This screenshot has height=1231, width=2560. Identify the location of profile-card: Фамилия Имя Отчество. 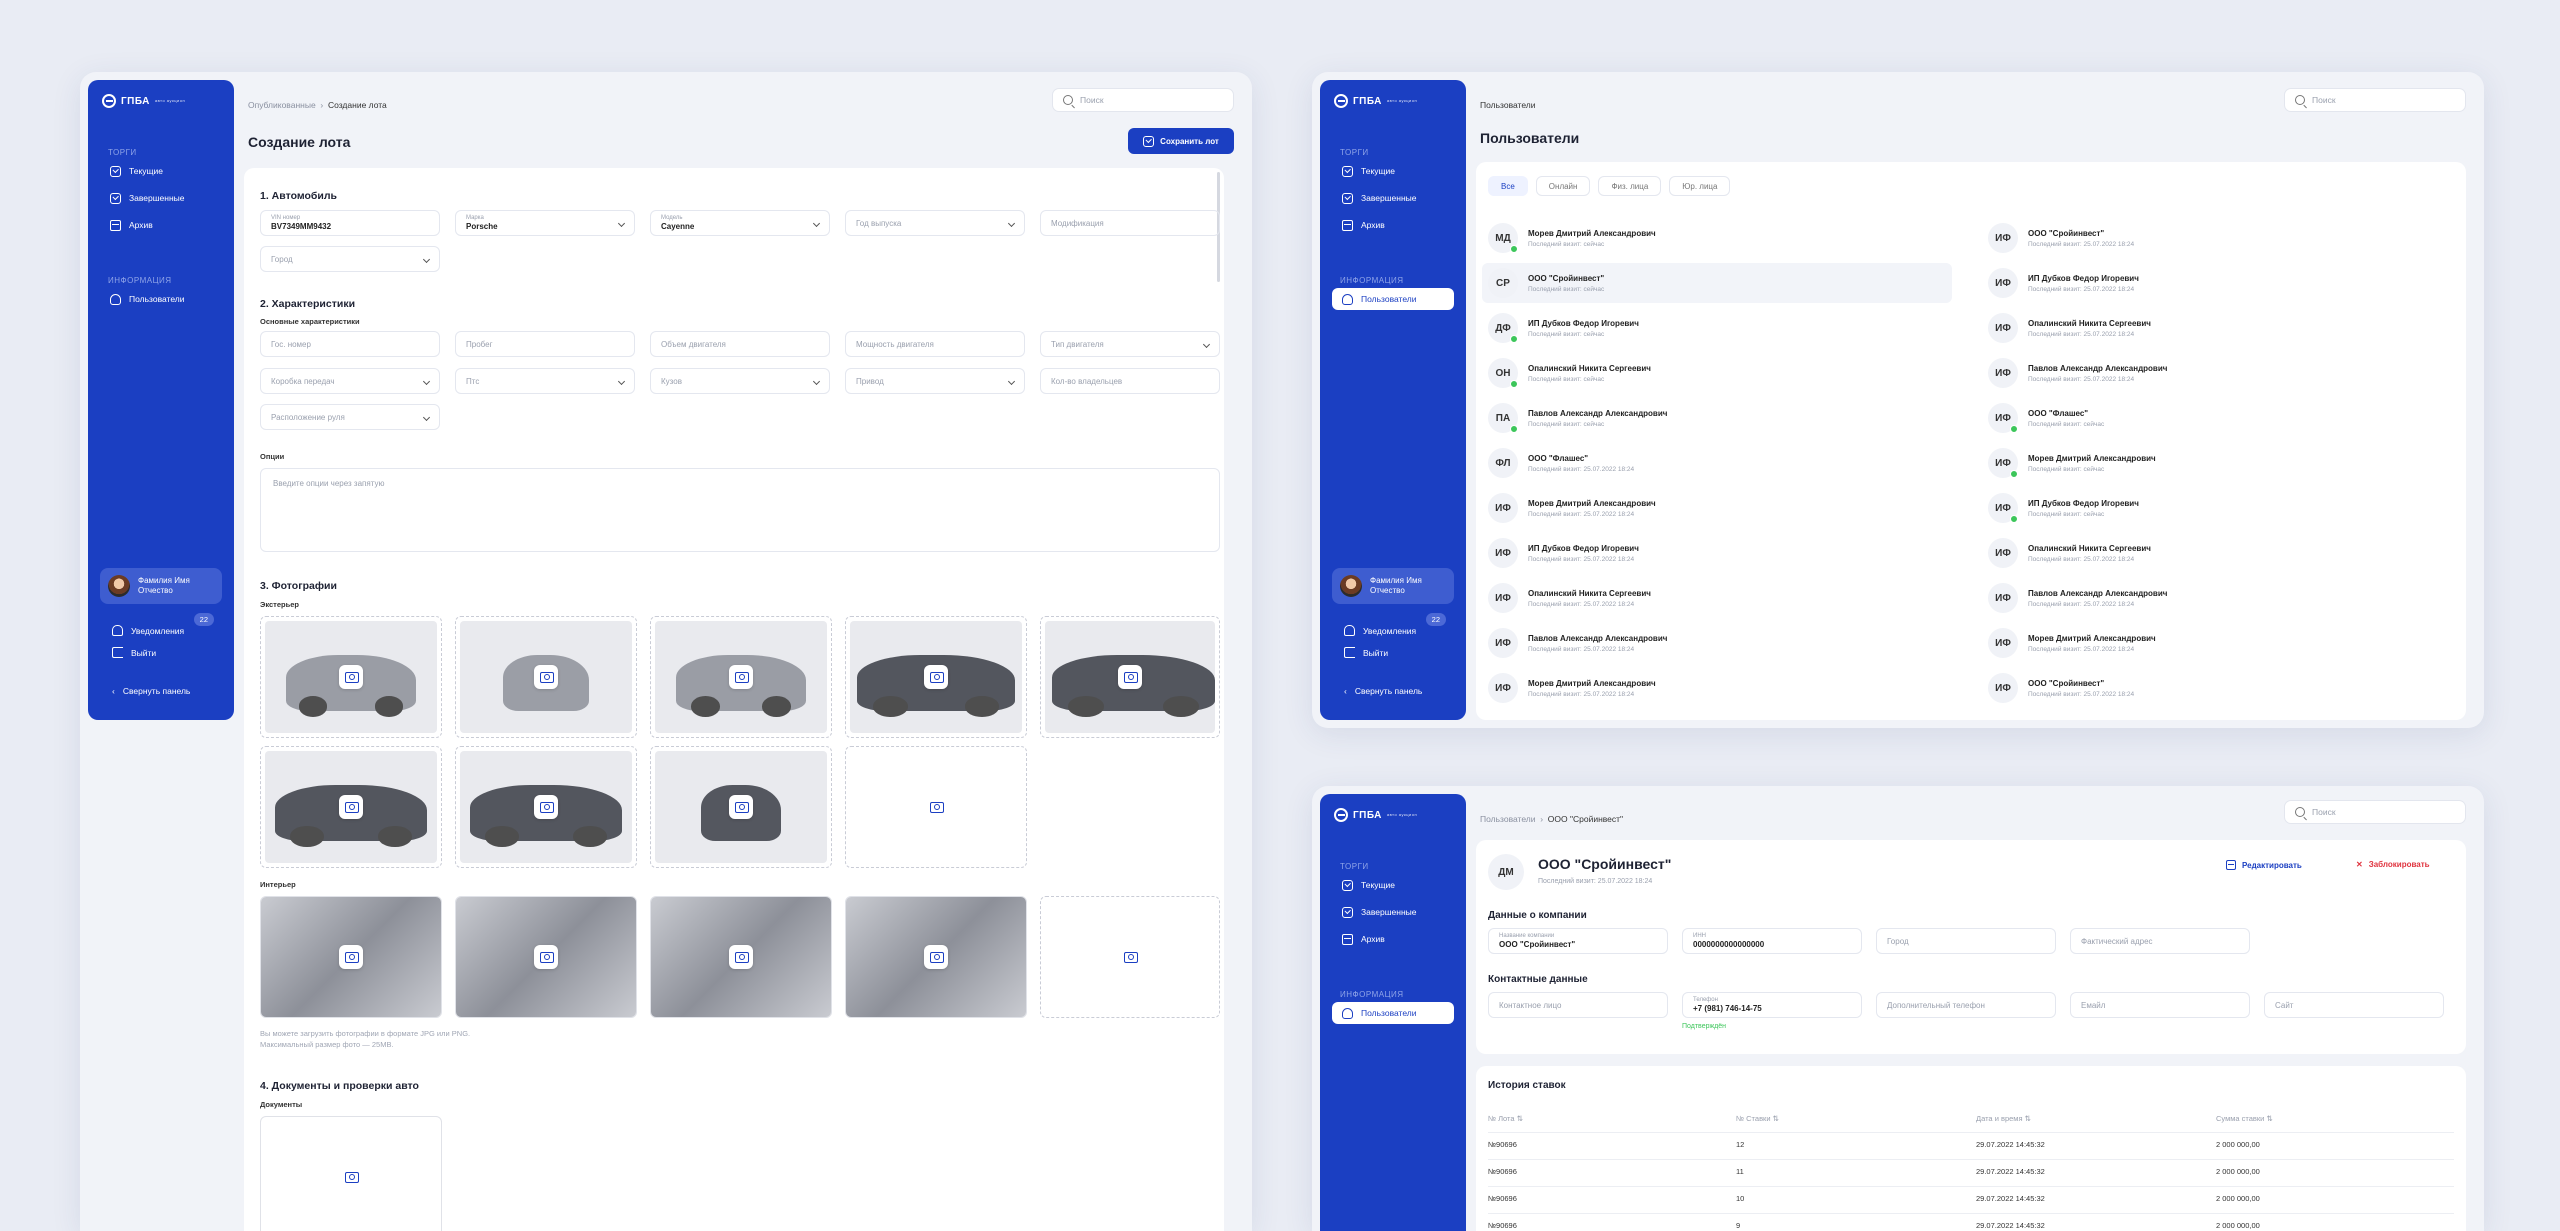
(161, 586).